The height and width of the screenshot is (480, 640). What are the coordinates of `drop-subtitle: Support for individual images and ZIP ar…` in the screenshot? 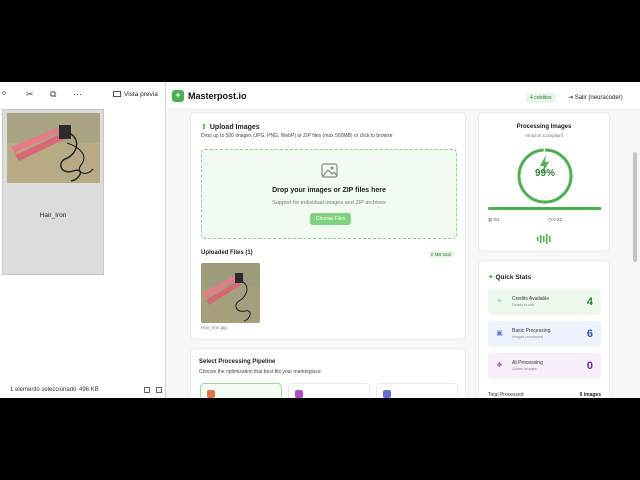 It's located at (329, 203).